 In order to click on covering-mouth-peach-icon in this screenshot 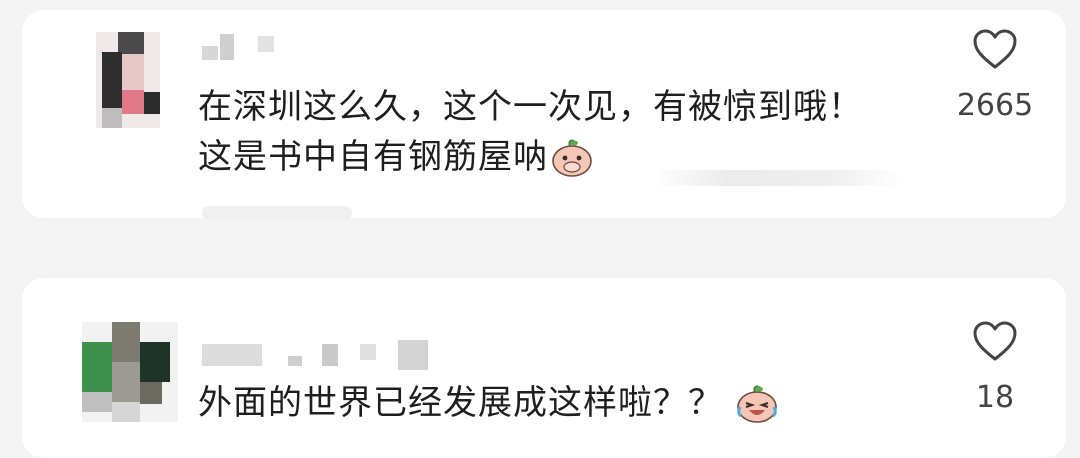, I will do `click(572, 157)`.